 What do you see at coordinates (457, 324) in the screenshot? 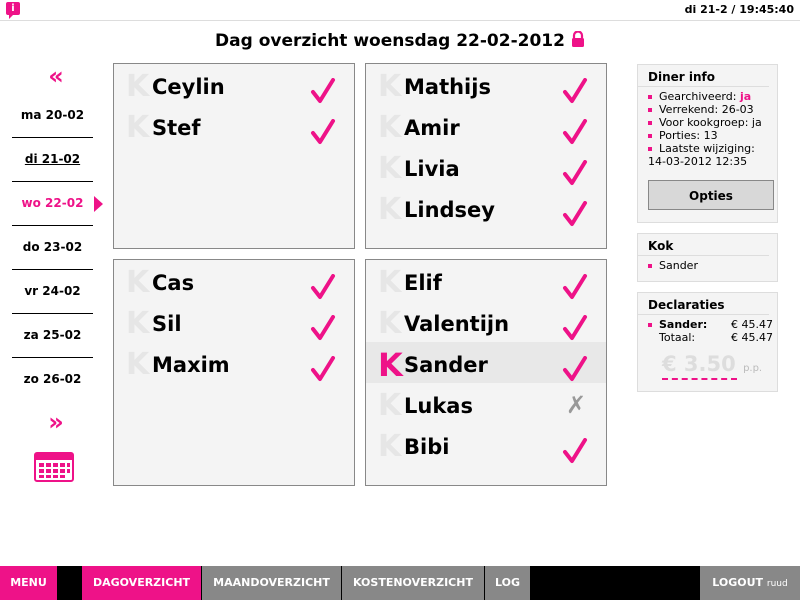
I see `member-name: Valentijn` at bounding box center [457, 324].